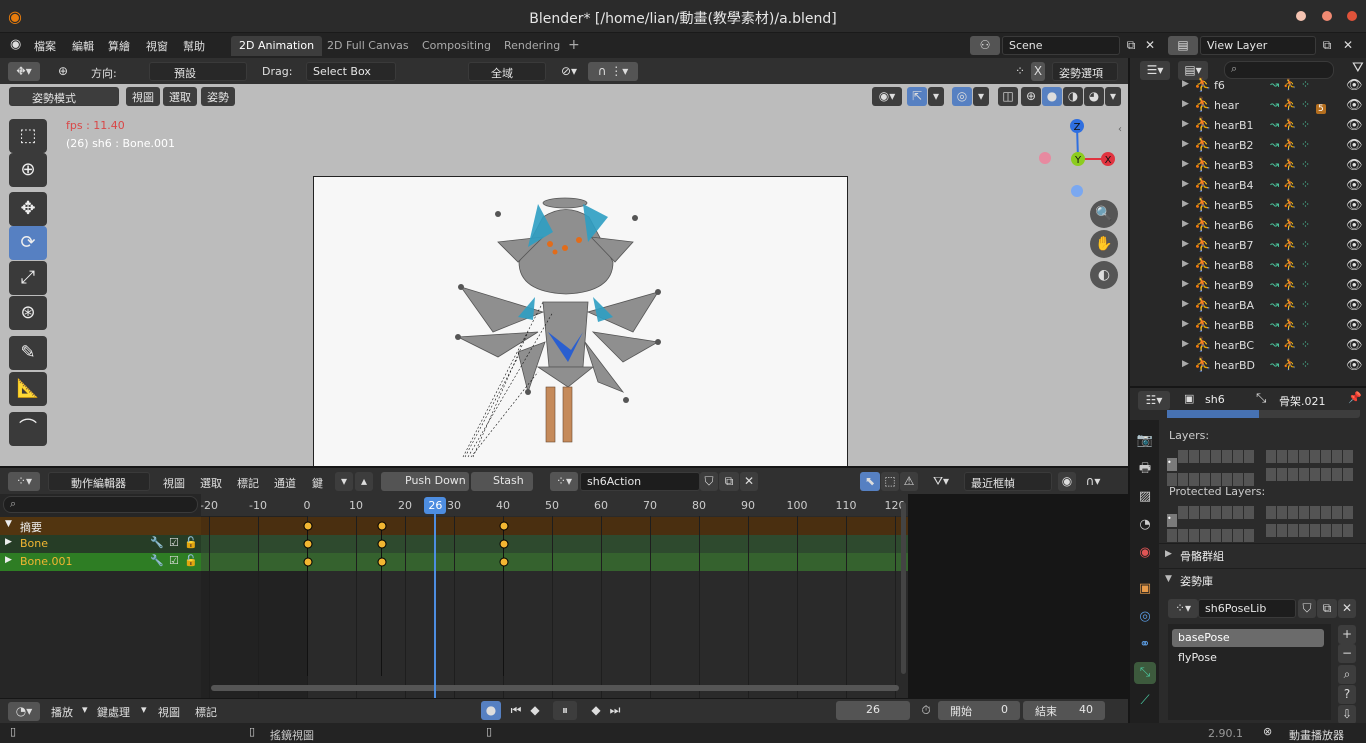  Describe the element at coordinates (1347, 694) in the screenshot. I see `sanitize-pose-icon: ?` at that location.